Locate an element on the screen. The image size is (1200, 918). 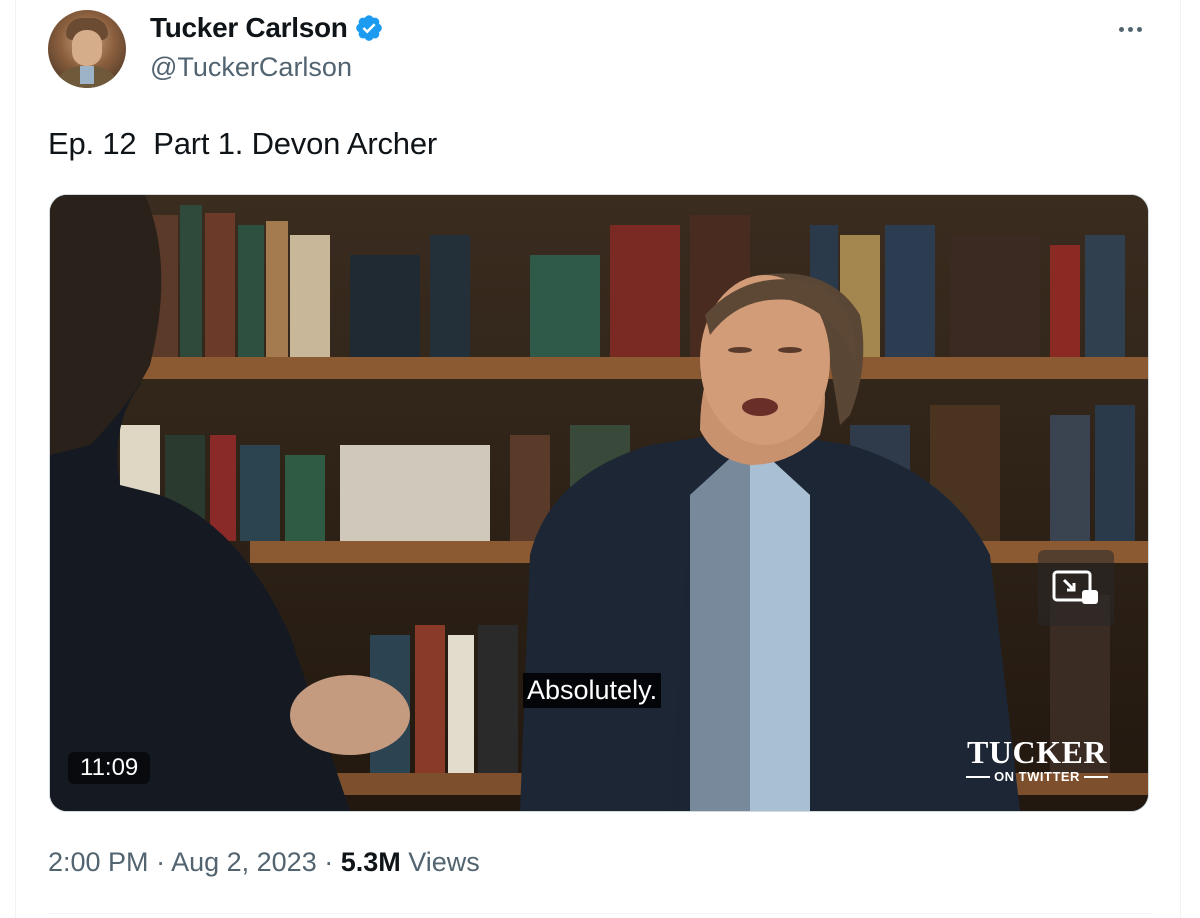
tweet-text: Ep. 12 Part 1. Devon Archer is located at coordinates (242, 143).